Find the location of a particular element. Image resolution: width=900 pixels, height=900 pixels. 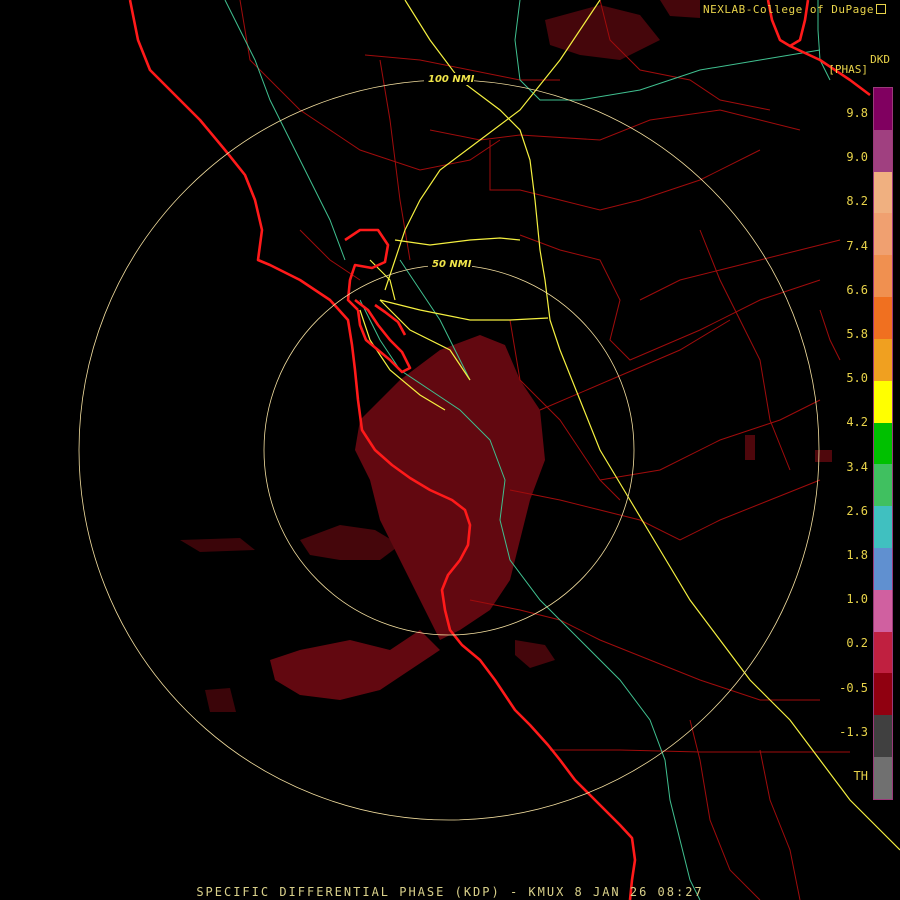

color-scale-label: 3.4 is located at coordinates (857, 466).